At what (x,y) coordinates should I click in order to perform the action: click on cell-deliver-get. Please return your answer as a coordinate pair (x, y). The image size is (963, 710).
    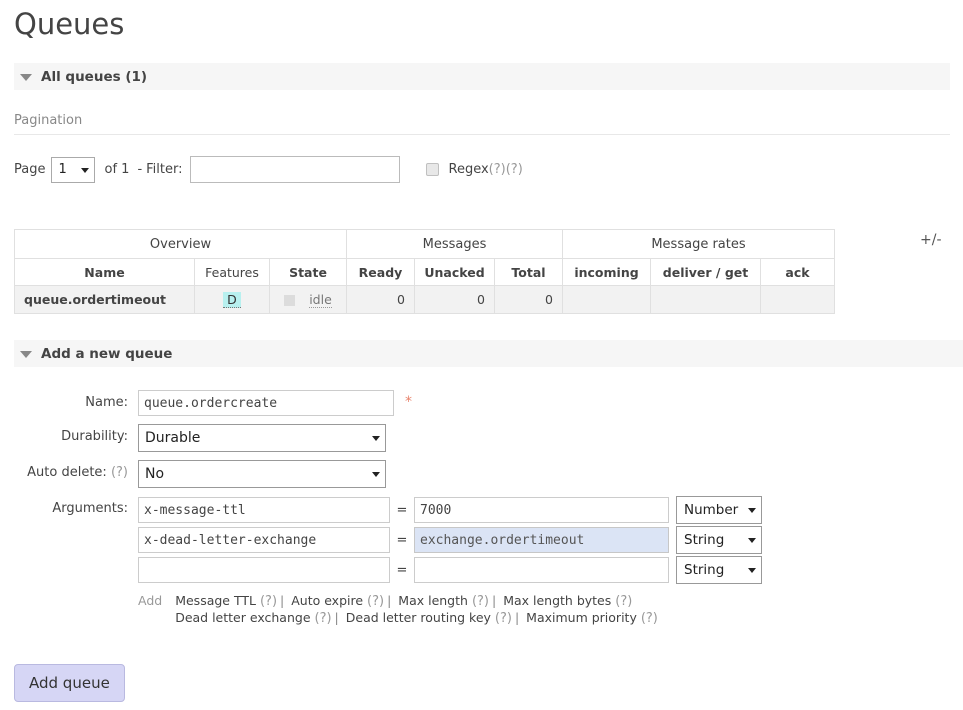
    Looking at the image, I should click on (705, 299).